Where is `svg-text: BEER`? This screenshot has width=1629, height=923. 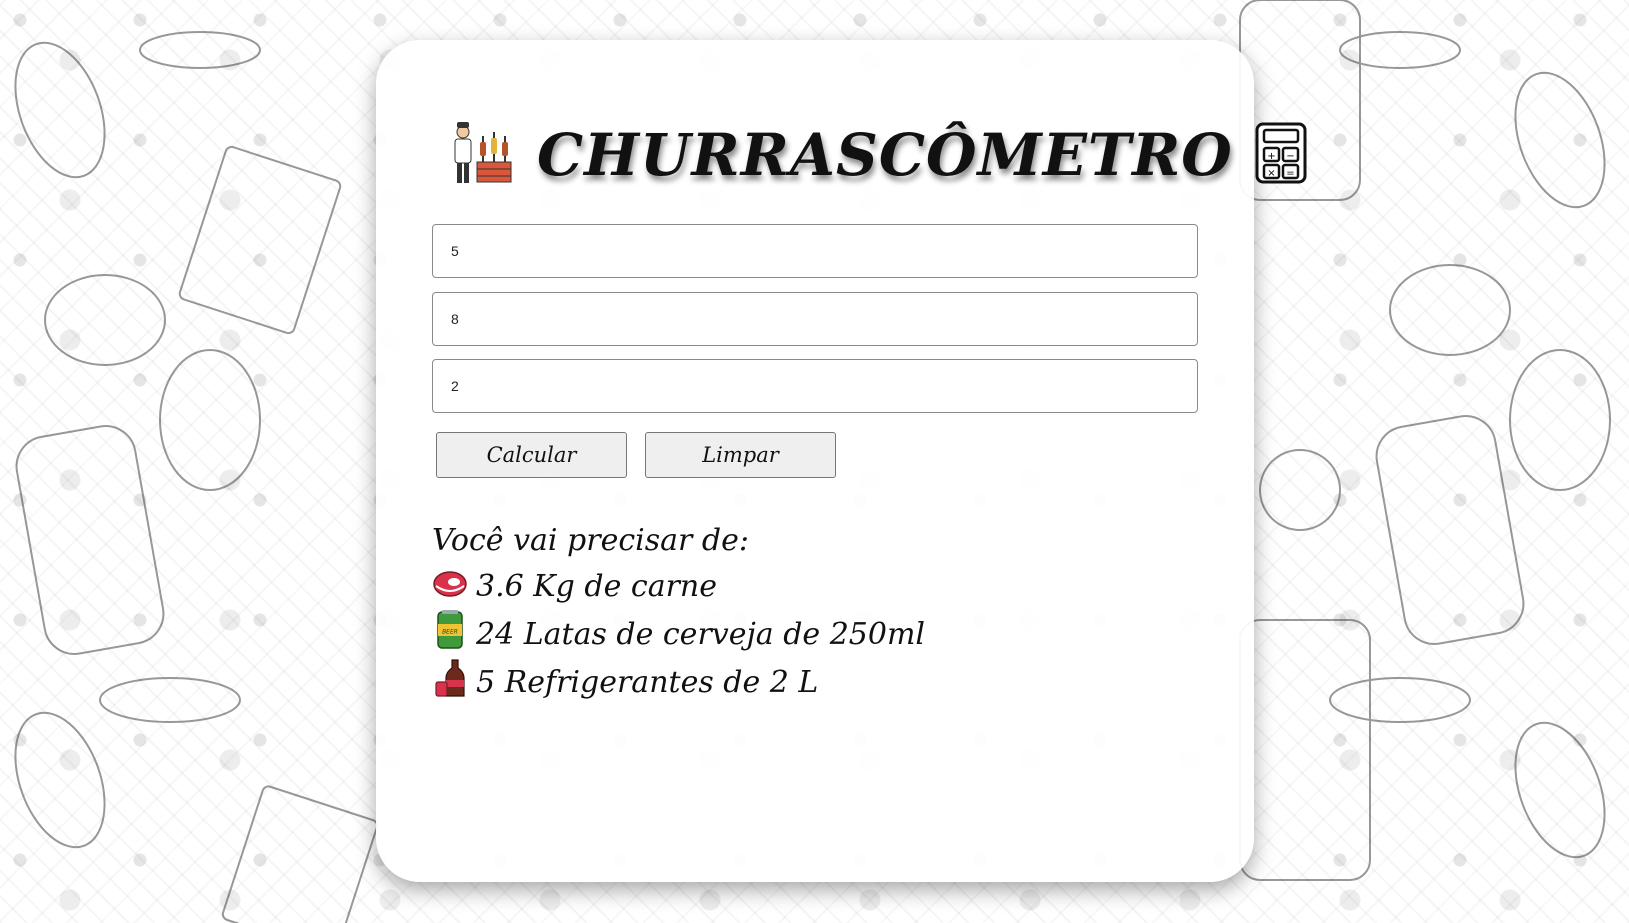
svg-text: BEER is located at coordinates (450, 632).